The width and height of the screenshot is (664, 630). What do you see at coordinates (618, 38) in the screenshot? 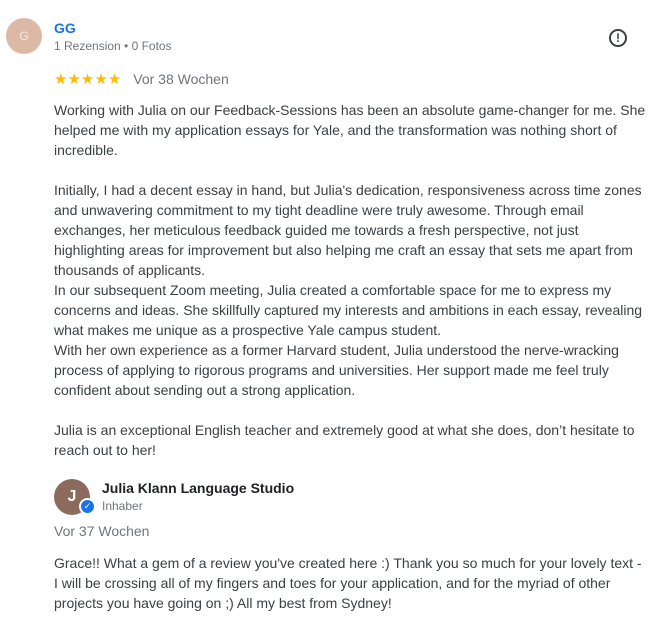
I see `report-flag-icon: !` at bounding box center [618, 38].